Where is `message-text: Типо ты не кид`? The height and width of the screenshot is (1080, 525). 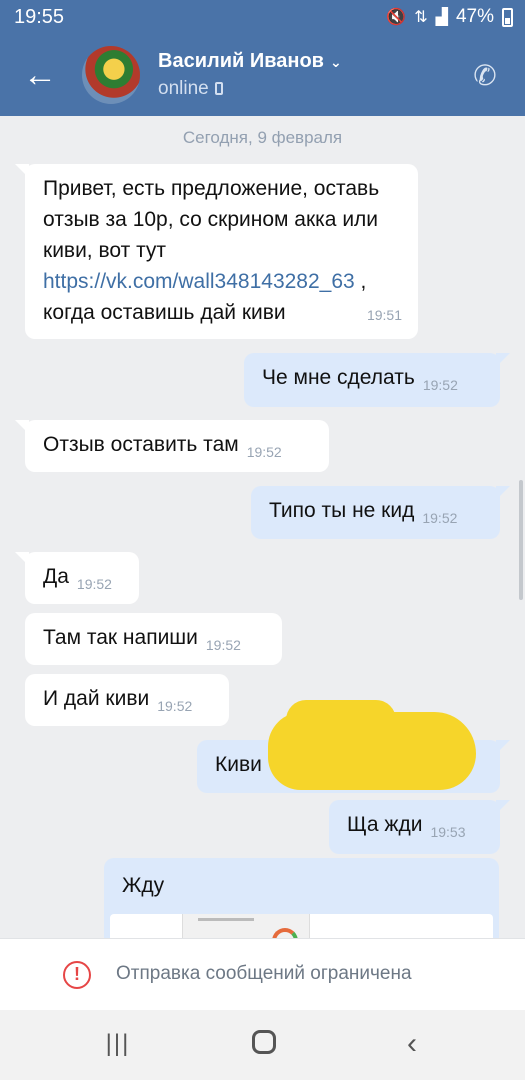 message-text: Типо ты не кид is located at coordinates (342, 510).